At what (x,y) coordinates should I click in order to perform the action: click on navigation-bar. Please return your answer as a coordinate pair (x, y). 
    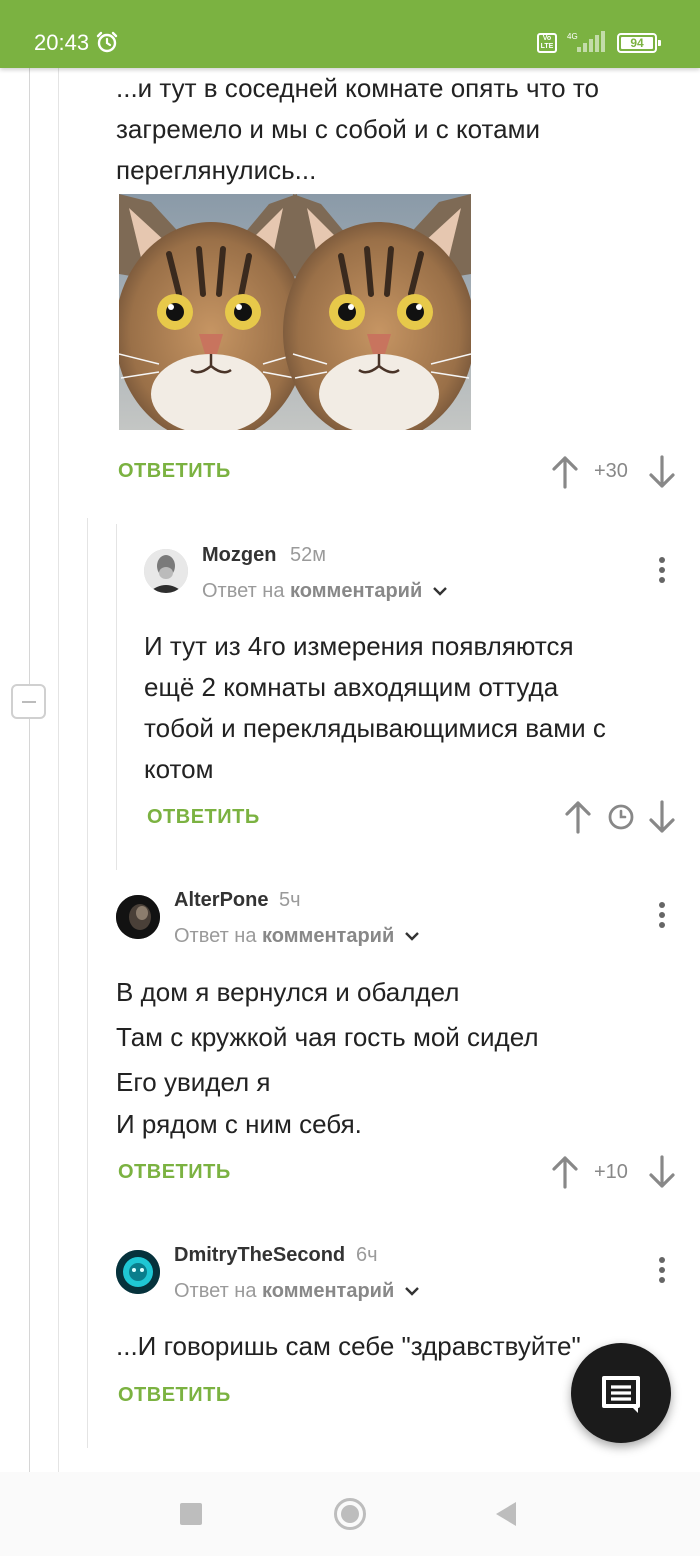
    Looking at the image, I should click on (350, 1514).